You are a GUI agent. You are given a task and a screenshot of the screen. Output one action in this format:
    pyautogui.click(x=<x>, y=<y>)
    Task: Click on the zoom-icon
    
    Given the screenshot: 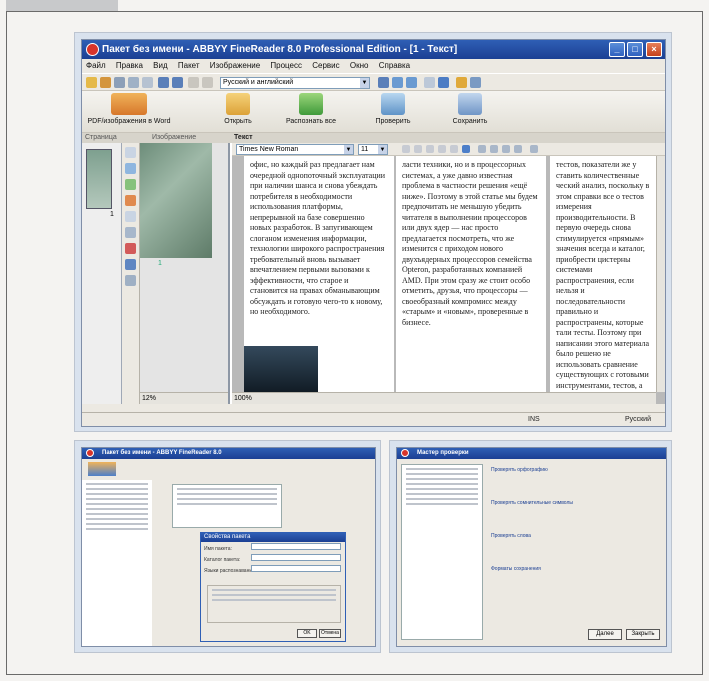 What is the action you would take?
    pyautogui.click(x=397, y=82)
    